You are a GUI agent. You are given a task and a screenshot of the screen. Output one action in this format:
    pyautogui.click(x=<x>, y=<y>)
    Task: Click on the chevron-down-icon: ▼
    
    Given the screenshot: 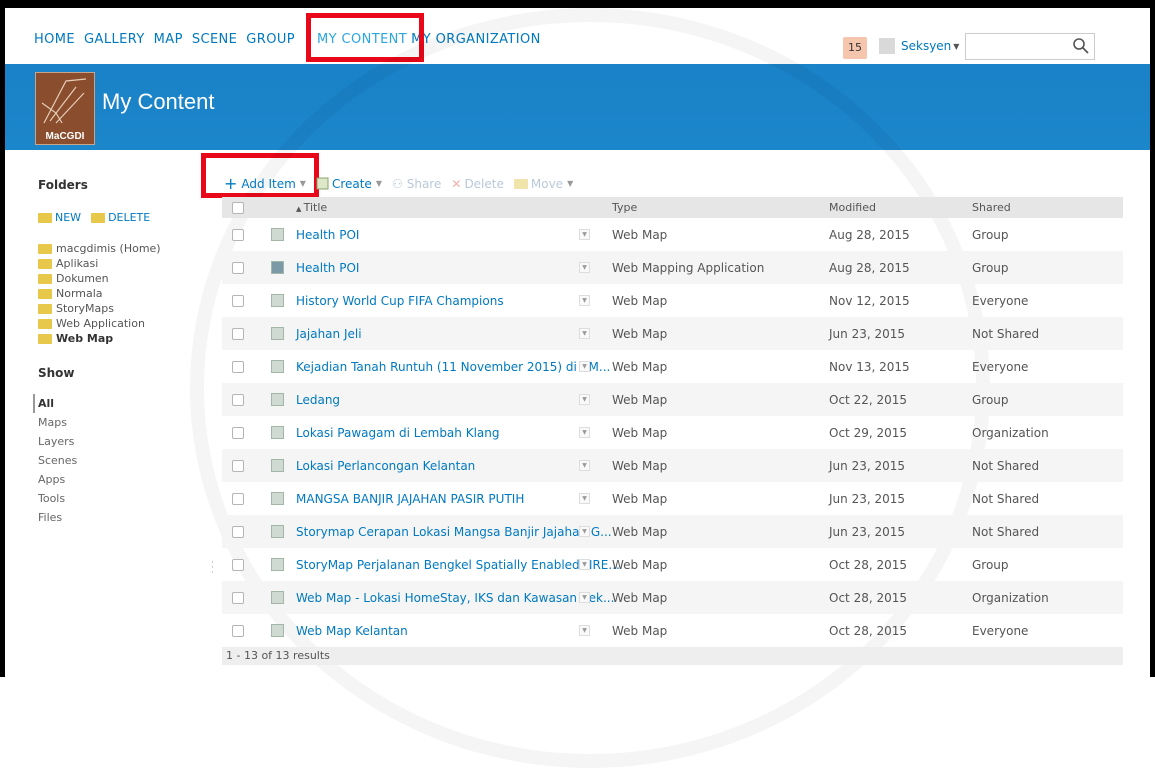 What is the action you would take?
    pyautogui.click(x=378, y=183)
    